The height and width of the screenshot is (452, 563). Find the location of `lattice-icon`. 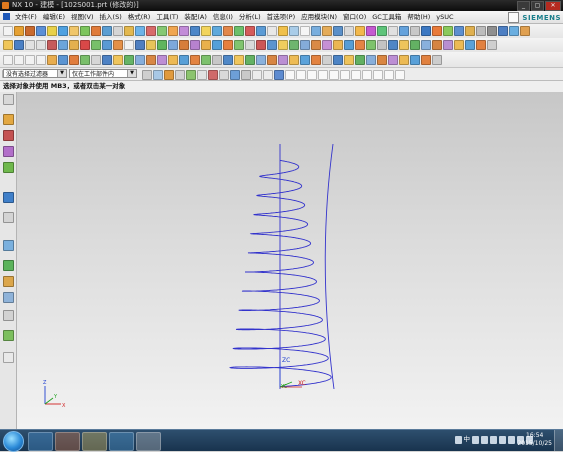

lattice-icon is located at coordinates (184, 60).